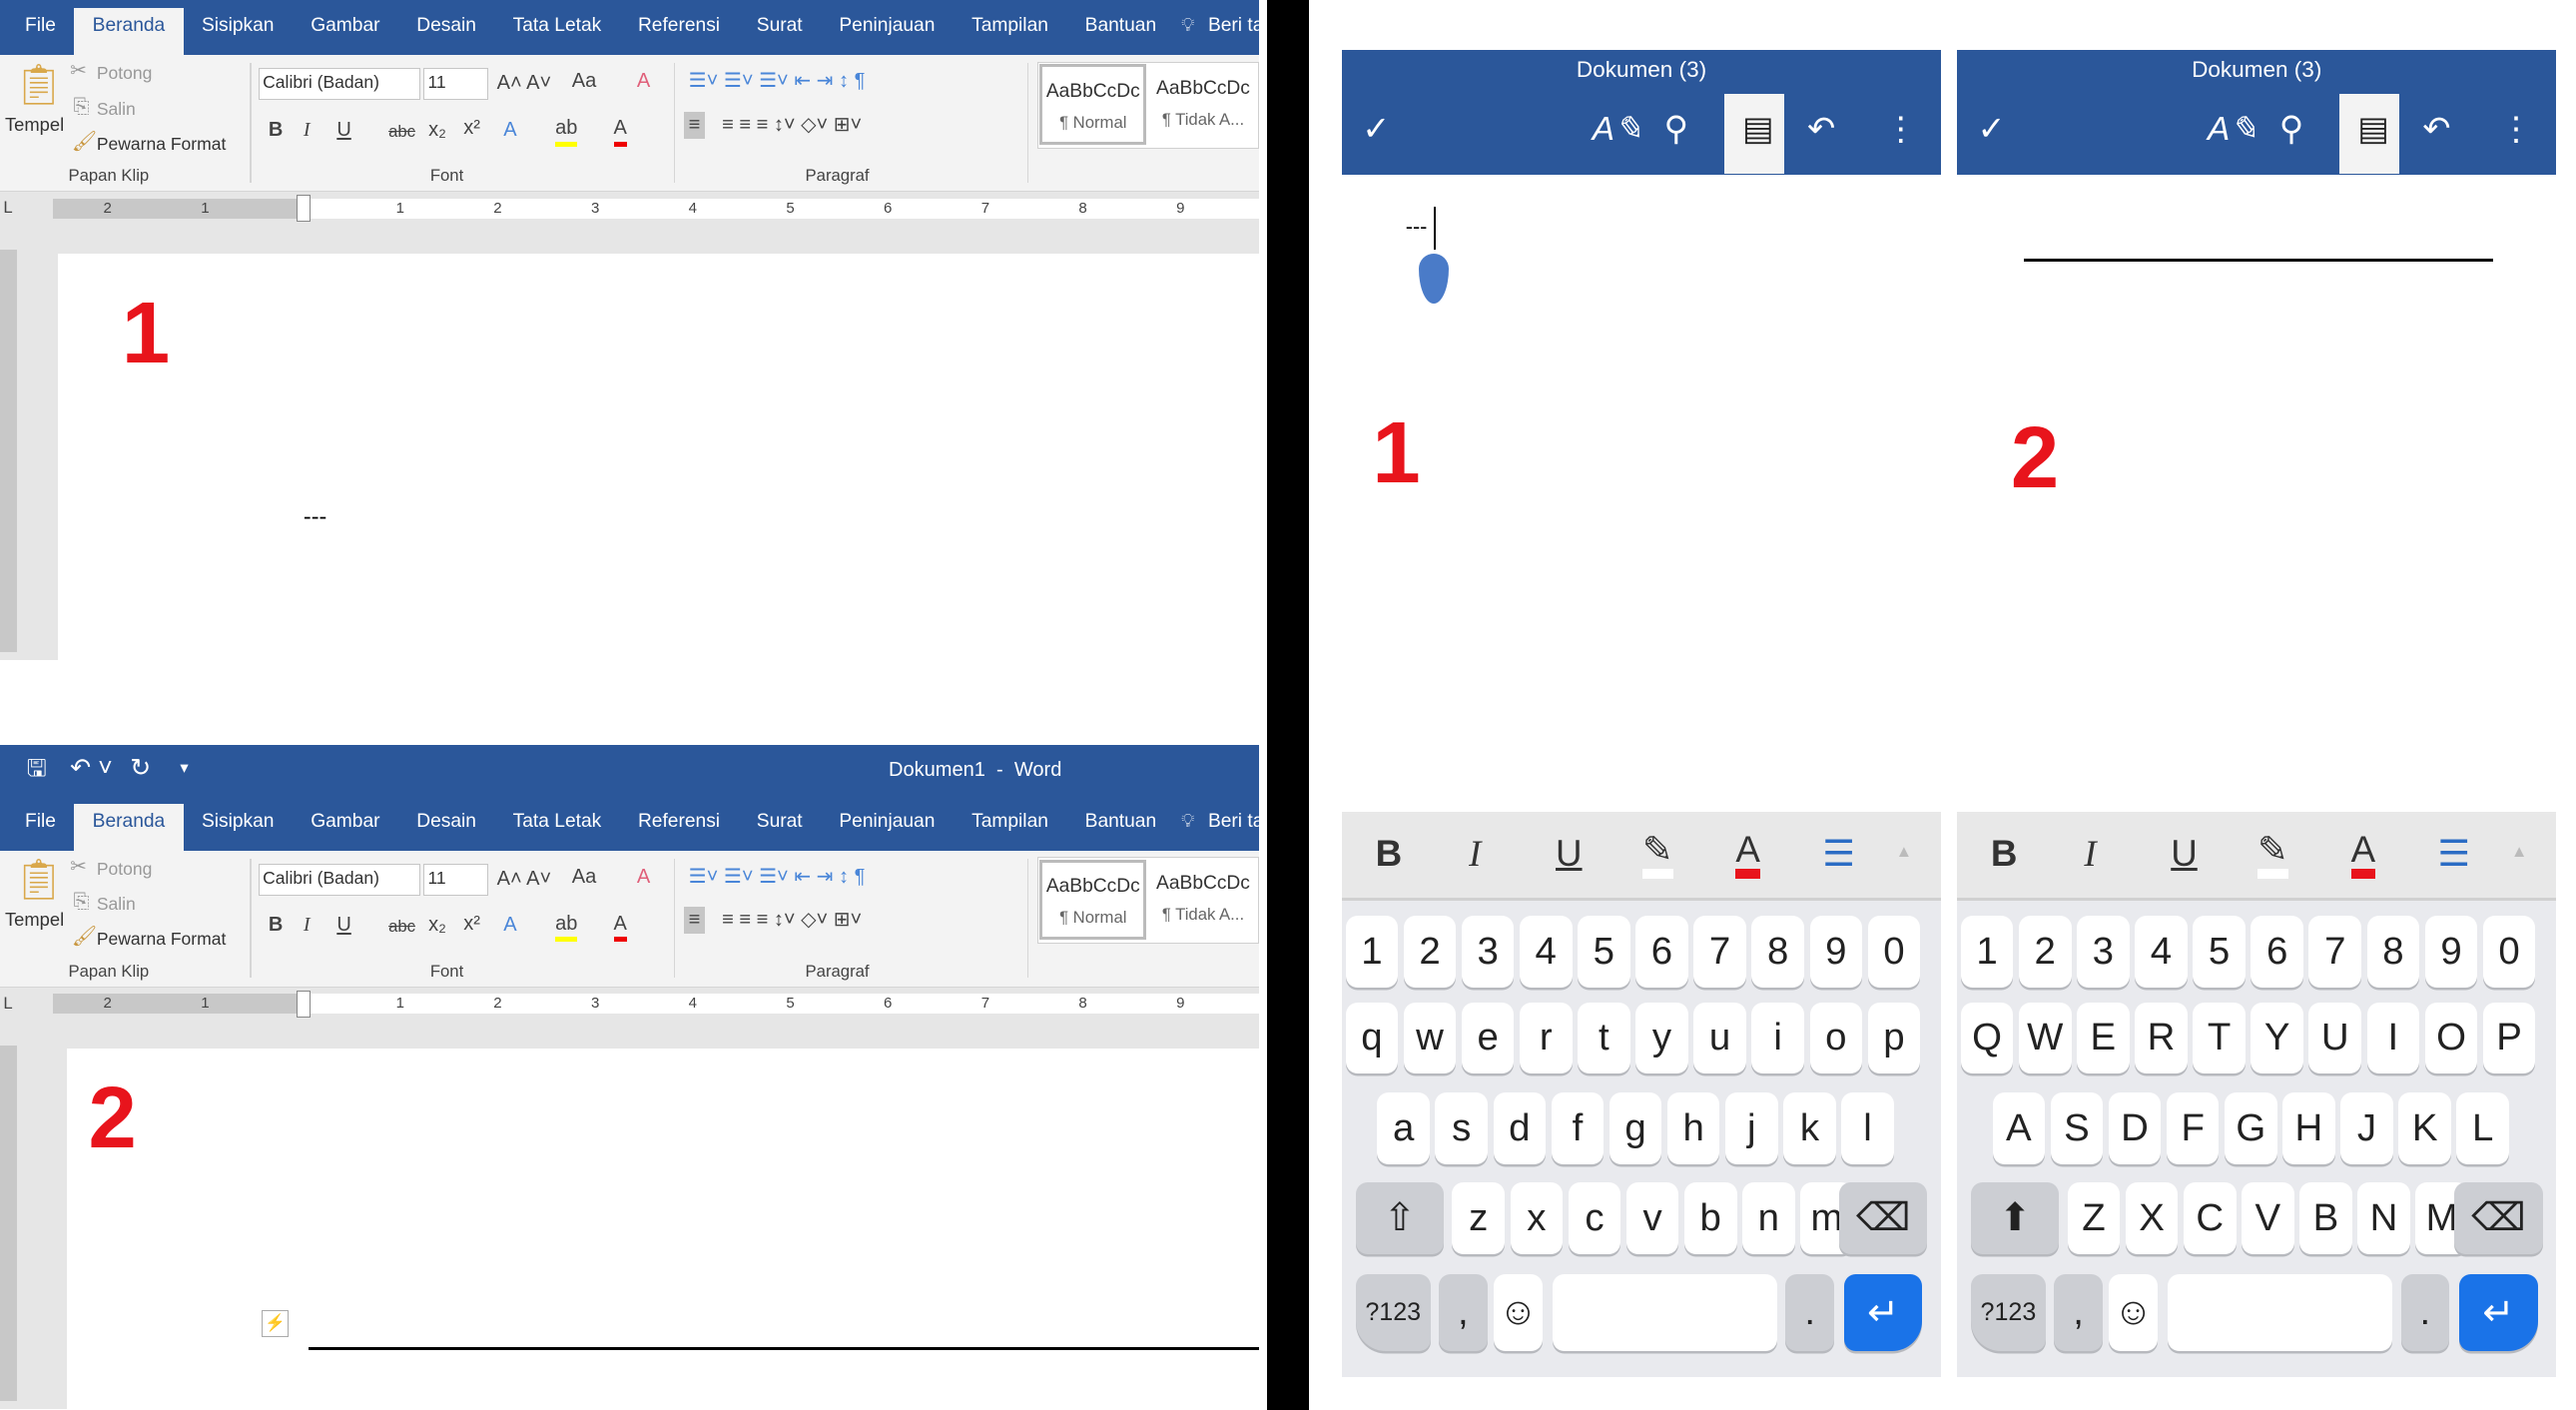  Describe the element at coordinates (1537, 1217) in the screenshot. I see `key-x: x` at that location.